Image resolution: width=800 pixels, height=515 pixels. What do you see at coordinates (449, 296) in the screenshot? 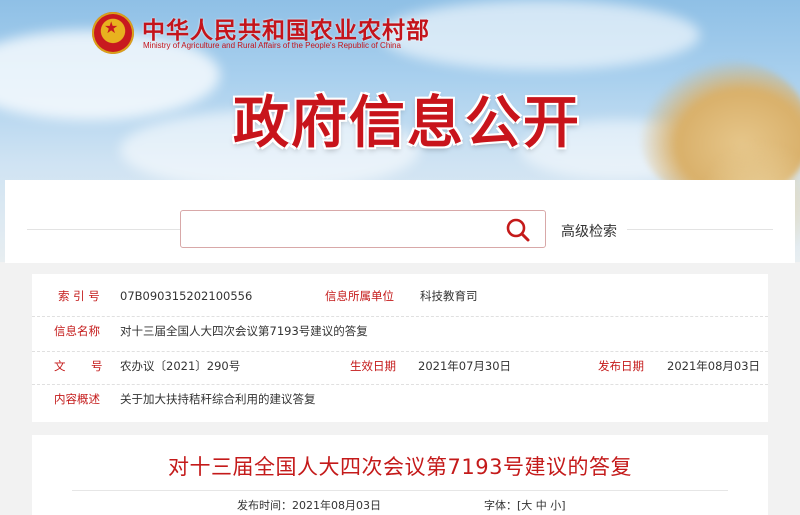
I see `unit-value: 科技教育司` at bounding box center [449, 296].